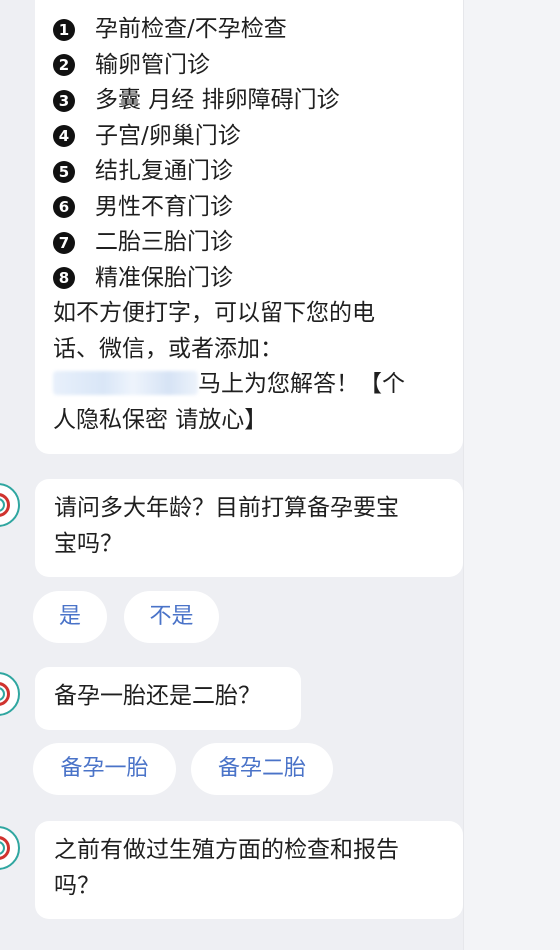  Describe the element at coordinates (249, 66) in the screenshot. I see `service-item: 2 输卵管门诊` at that location.